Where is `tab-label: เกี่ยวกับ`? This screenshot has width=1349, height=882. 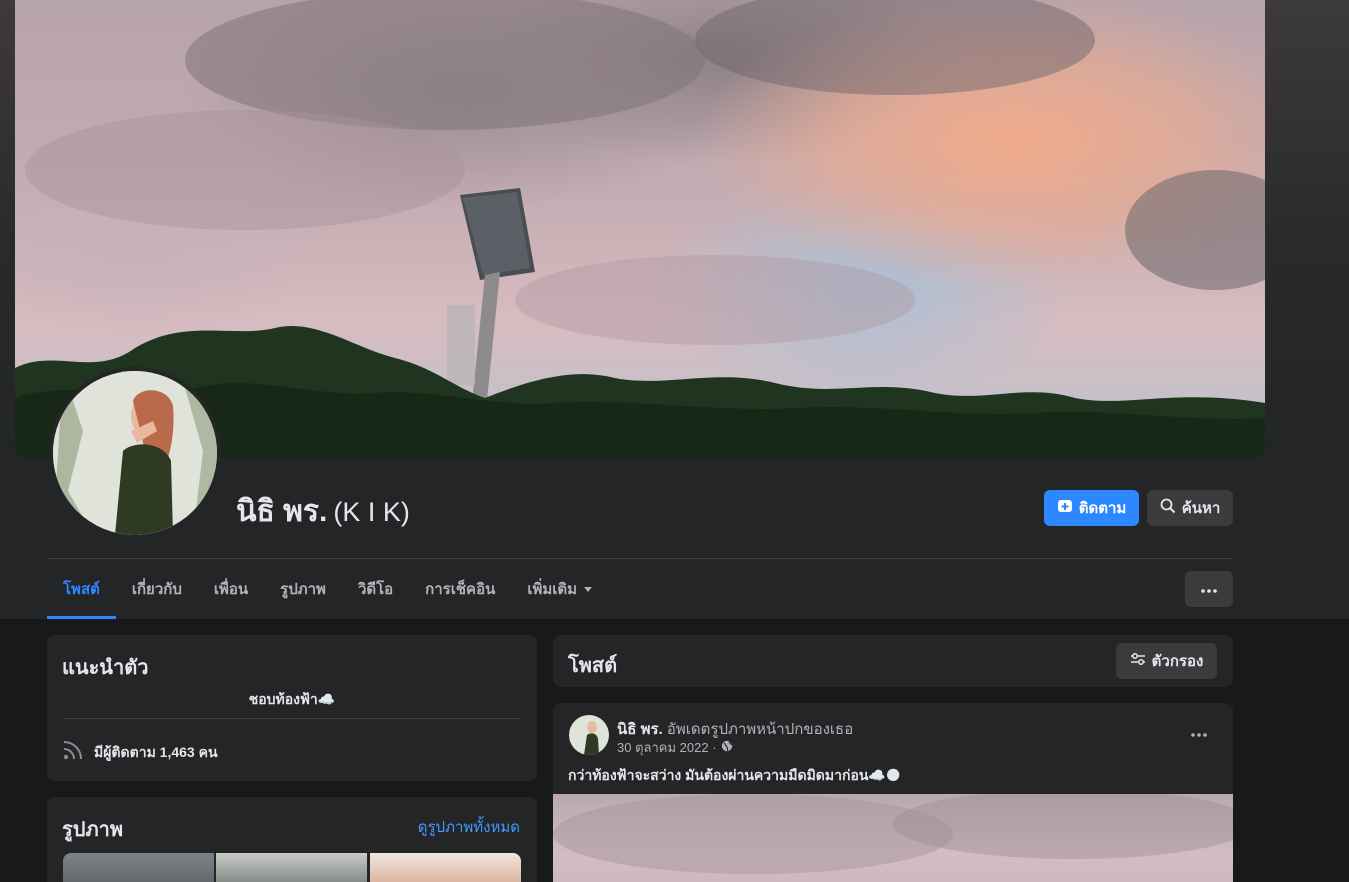 tab-label: เกี่ยวกับ is located at coordinates (156, 589).